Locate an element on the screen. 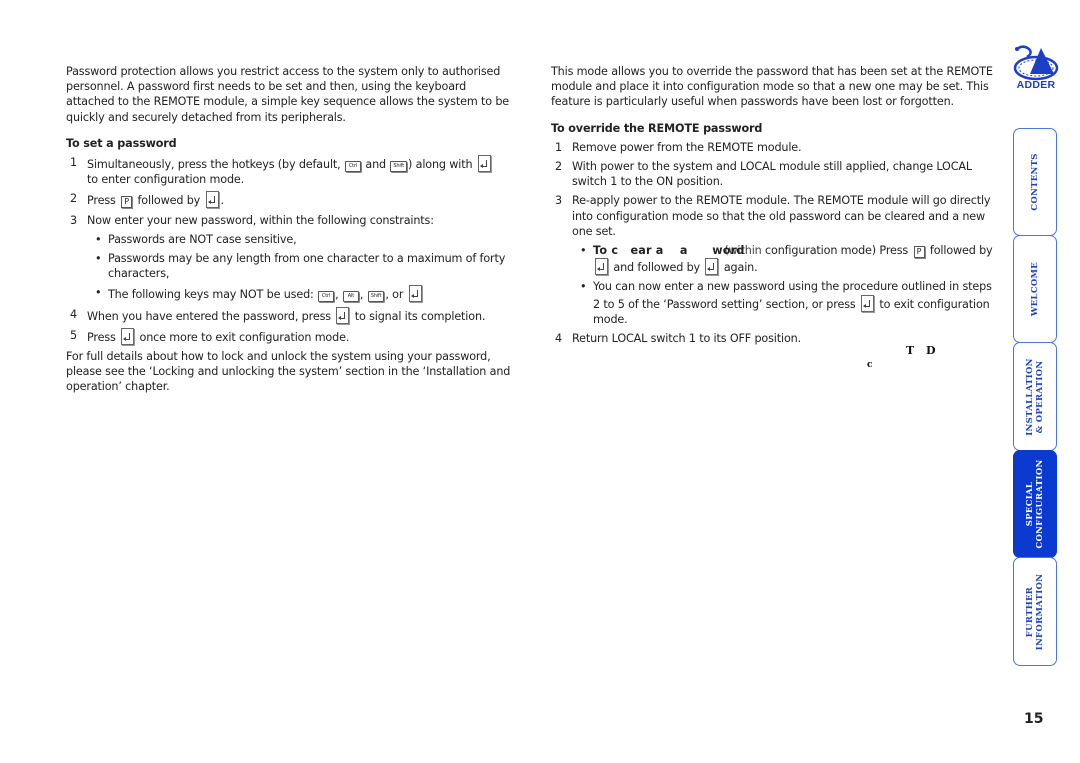  tab-label-line: CONFIGURATION is located at coordinates (1040, 504).